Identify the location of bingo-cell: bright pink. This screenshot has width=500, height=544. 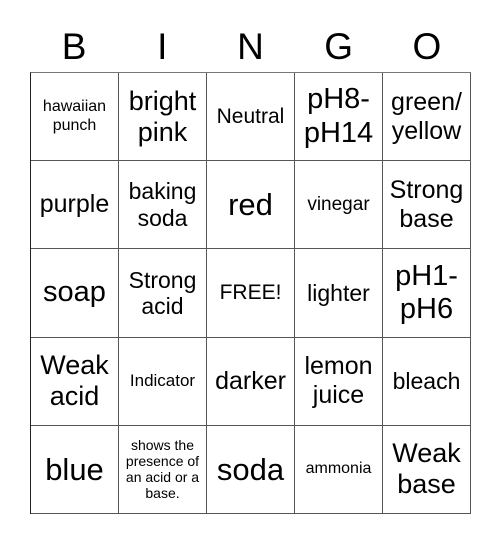
(163, 117).